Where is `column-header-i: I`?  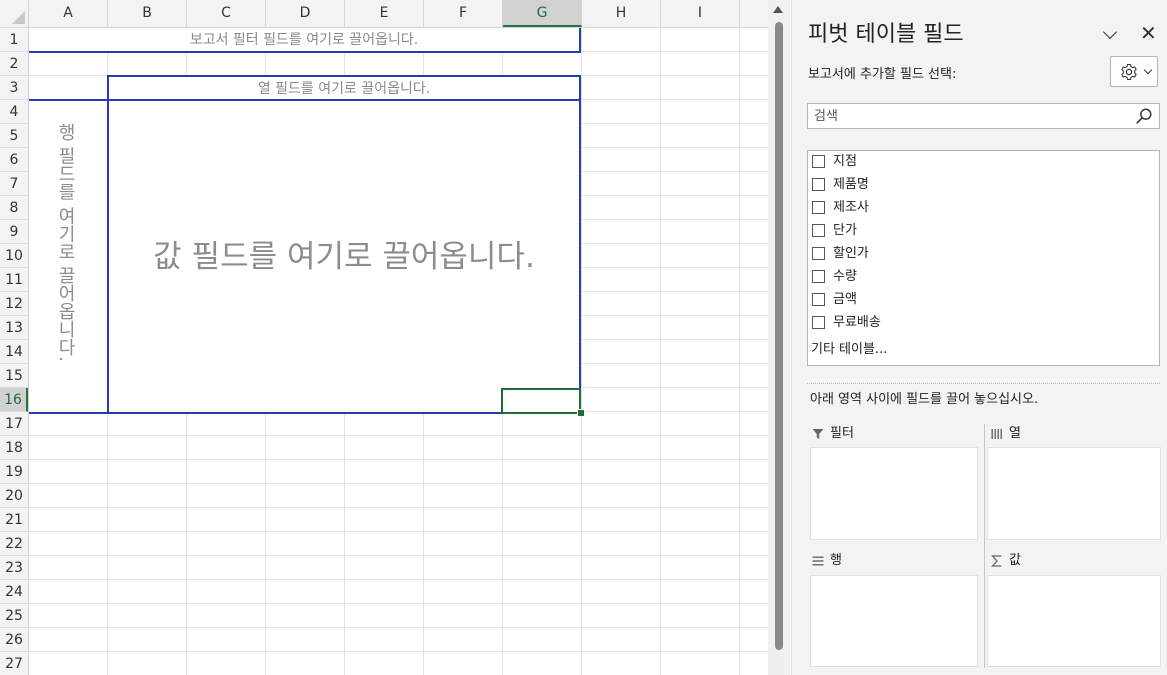
column-header-i: I is located at coordinates (700, 13).